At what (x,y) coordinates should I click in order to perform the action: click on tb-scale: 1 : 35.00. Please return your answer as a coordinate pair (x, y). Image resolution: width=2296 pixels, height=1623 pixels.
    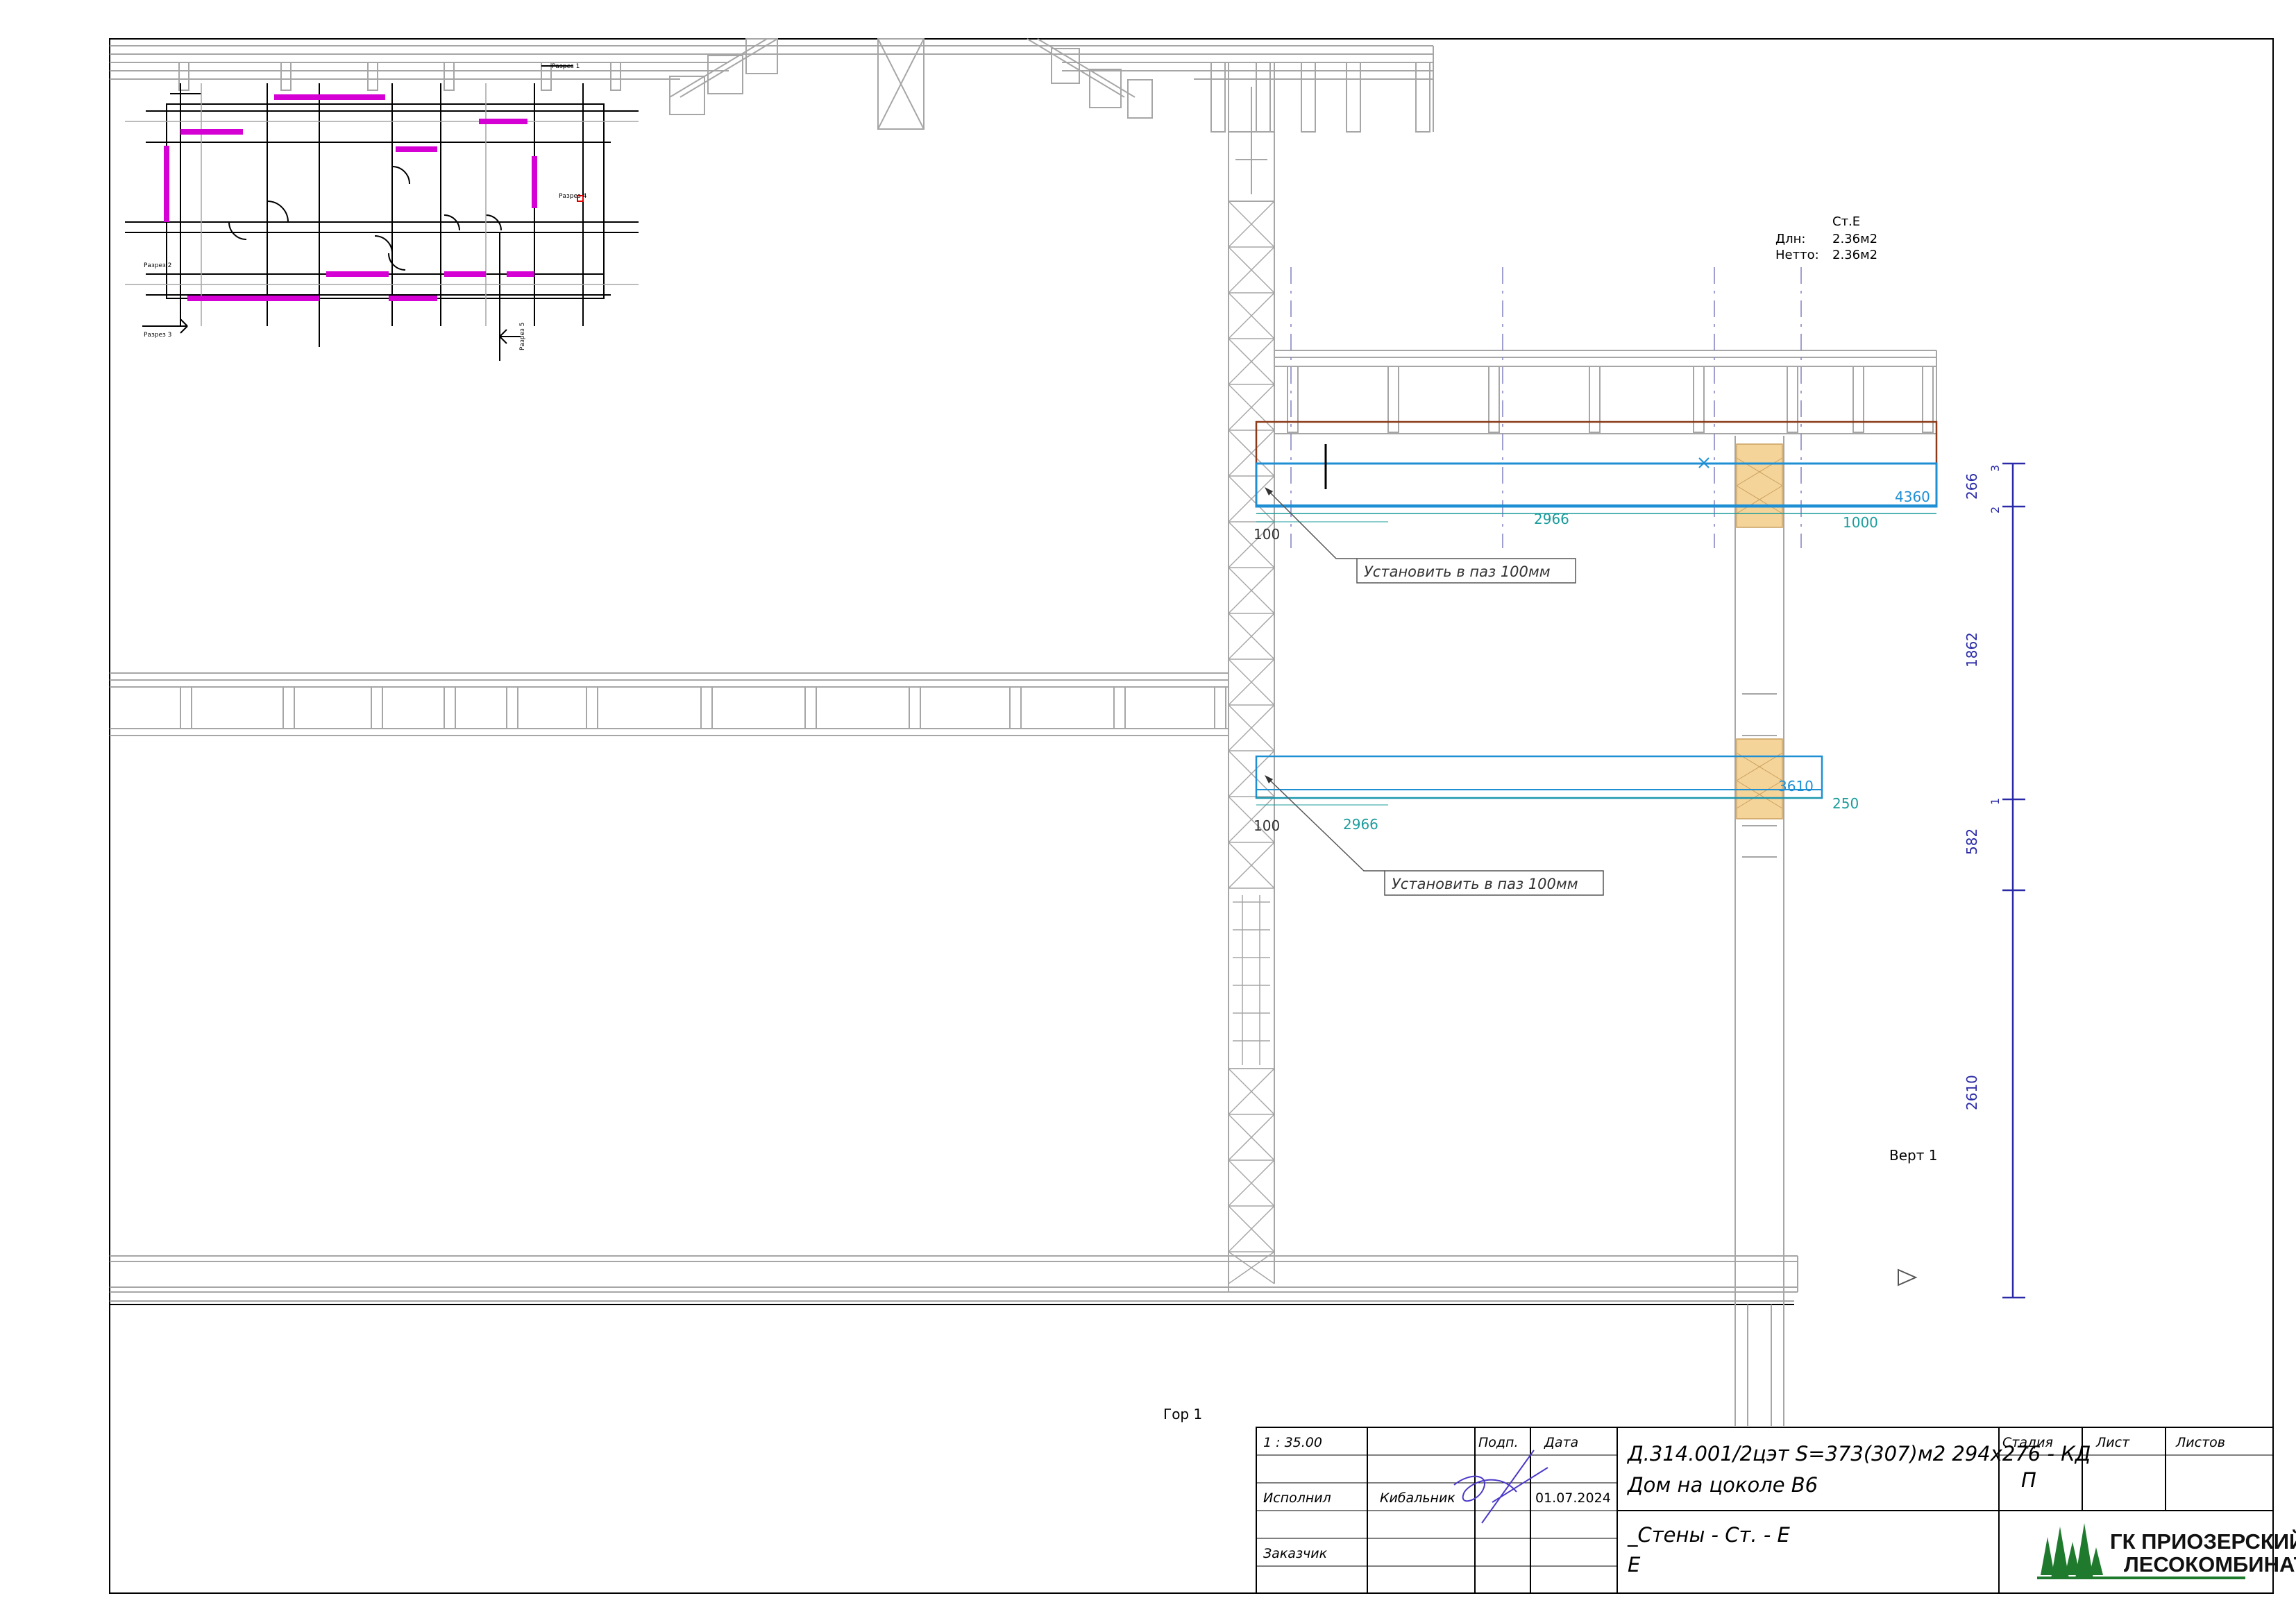
    Looking at the image, I should click on (1293, 1443).